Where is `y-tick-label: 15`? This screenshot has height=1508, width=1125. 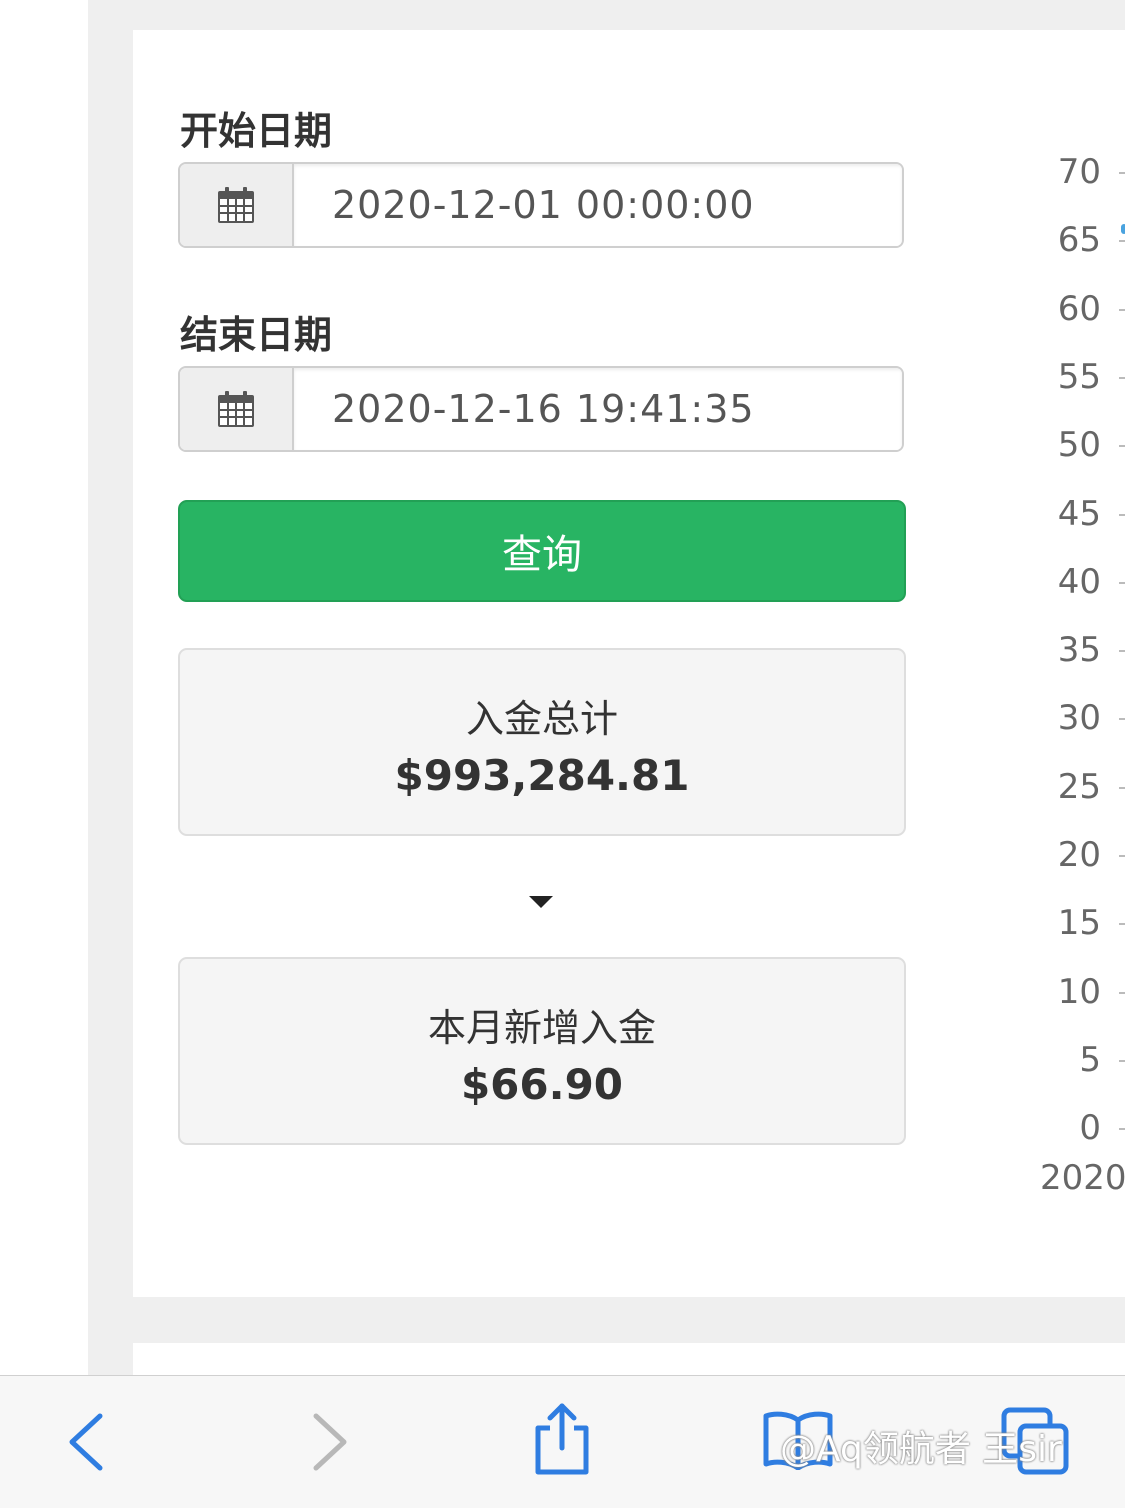 y-tick-label: 15 is located at coordinates (1079, 923).